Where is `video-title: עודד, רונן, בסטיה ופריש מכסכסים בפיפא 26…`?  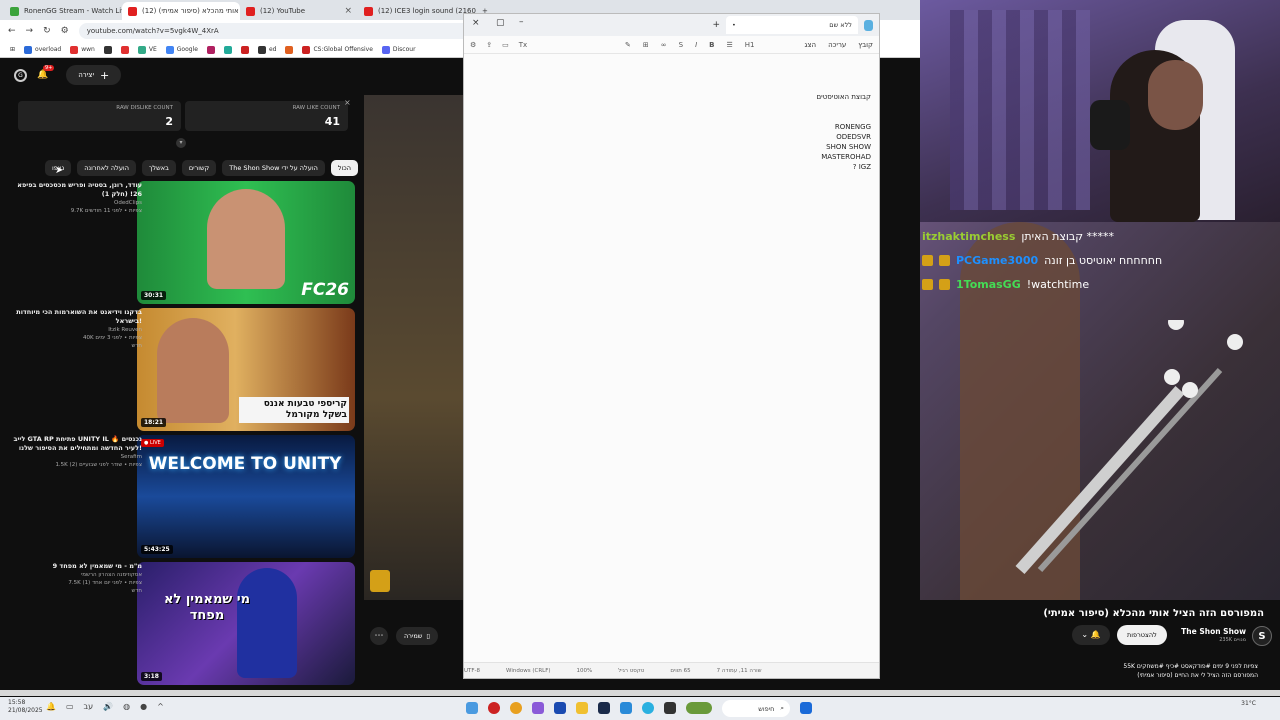 video-title: עודד, רונן, בסטיה ופריש מכסכסים בפיפא 26… is located at coordinates (77, 190).